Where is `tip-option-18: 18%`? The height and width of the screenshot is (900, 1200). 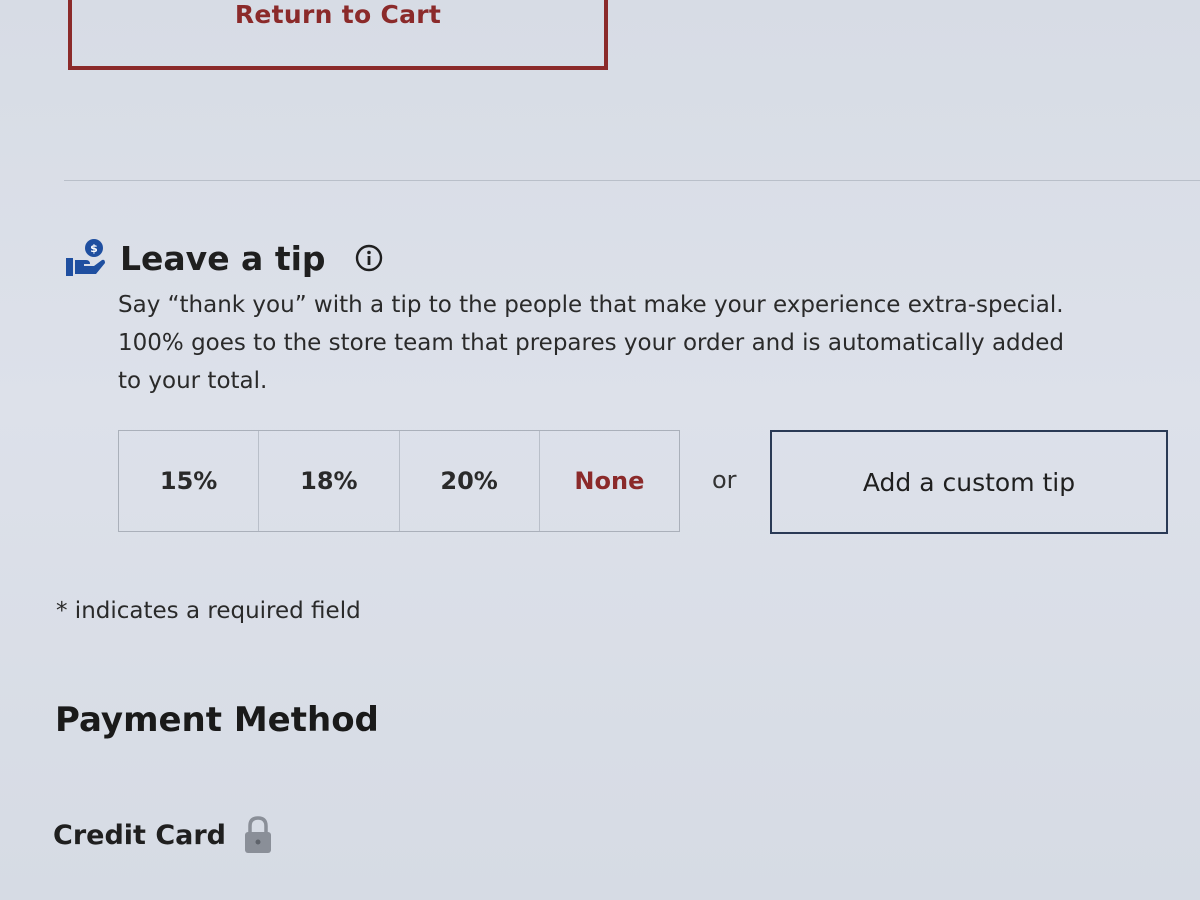
tip-option-18: 18% is located at coordinates (329, 481).